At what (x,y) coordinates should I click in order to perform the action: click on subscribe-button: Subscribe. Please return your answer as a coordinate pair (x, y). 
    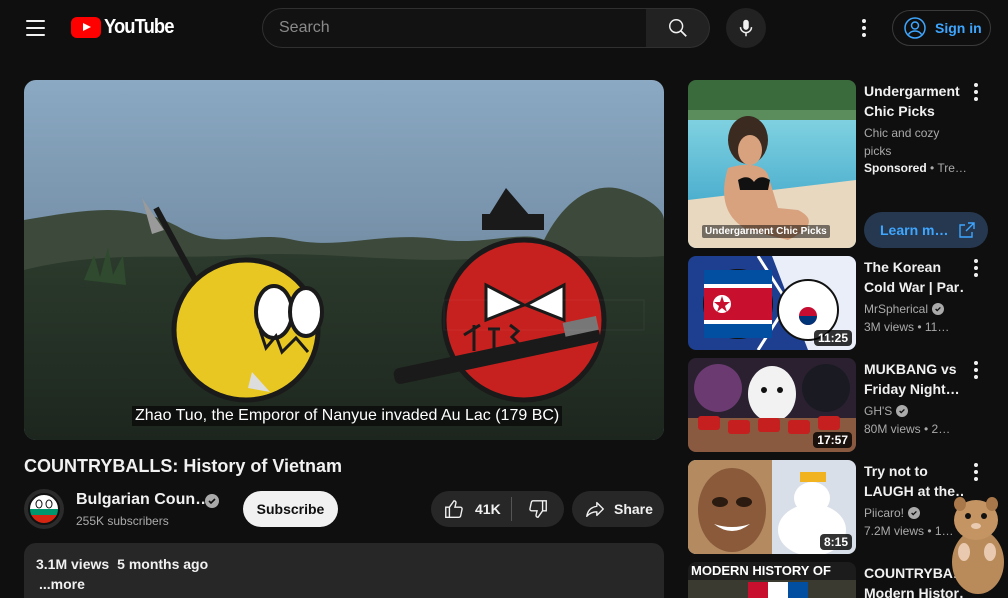
    Looking at the image, I should click on (290, 509).